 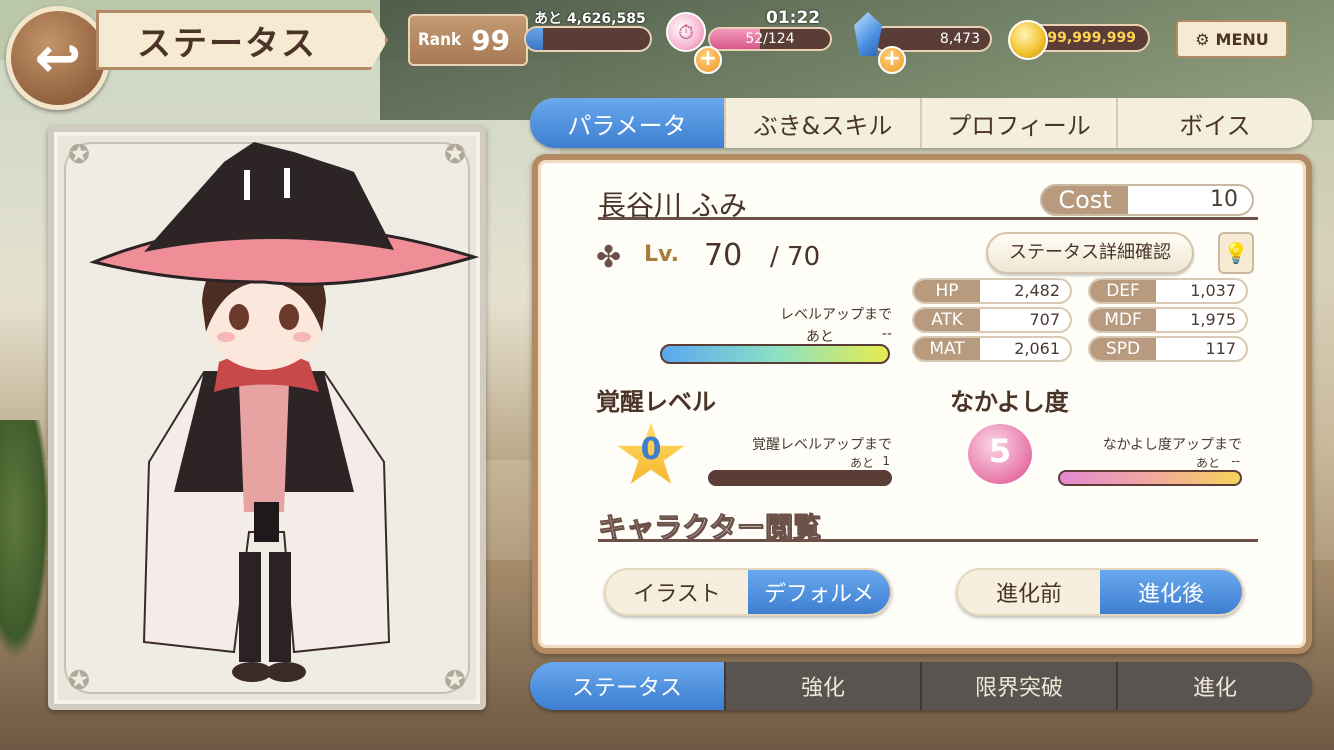 I want to click on exp-bar, so click(x=588, y=39).